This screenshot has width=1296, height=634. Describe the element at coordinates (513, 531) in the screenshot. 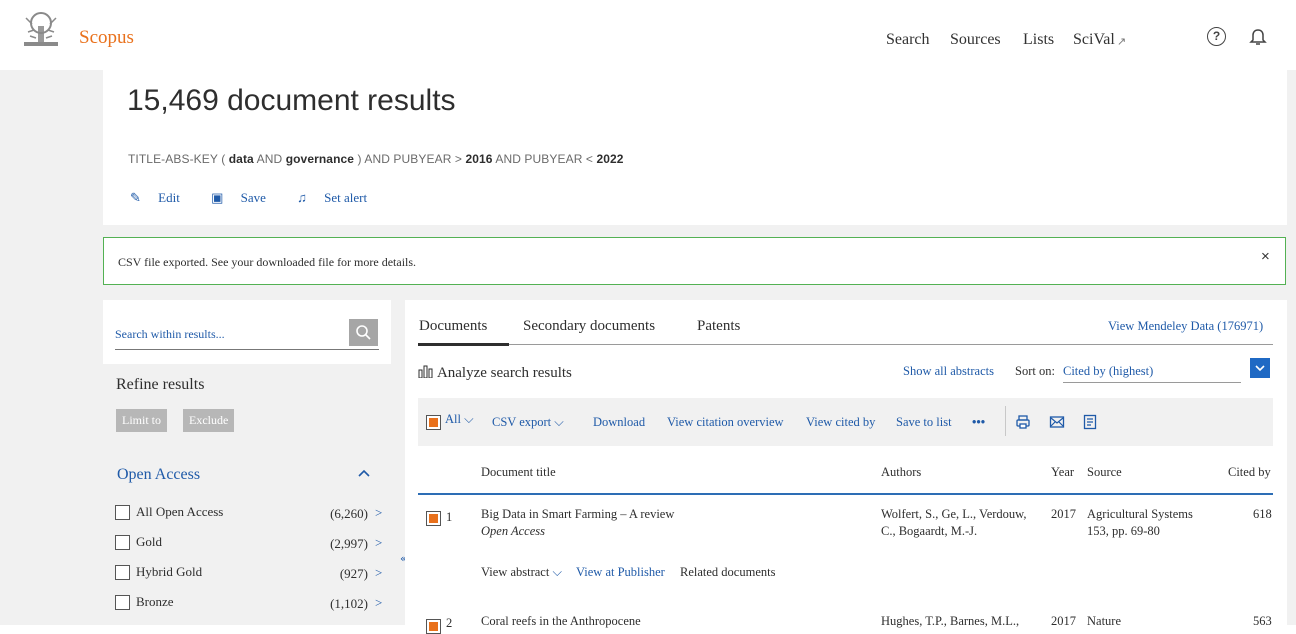

I see `open-access-label: Open Access` at that location.